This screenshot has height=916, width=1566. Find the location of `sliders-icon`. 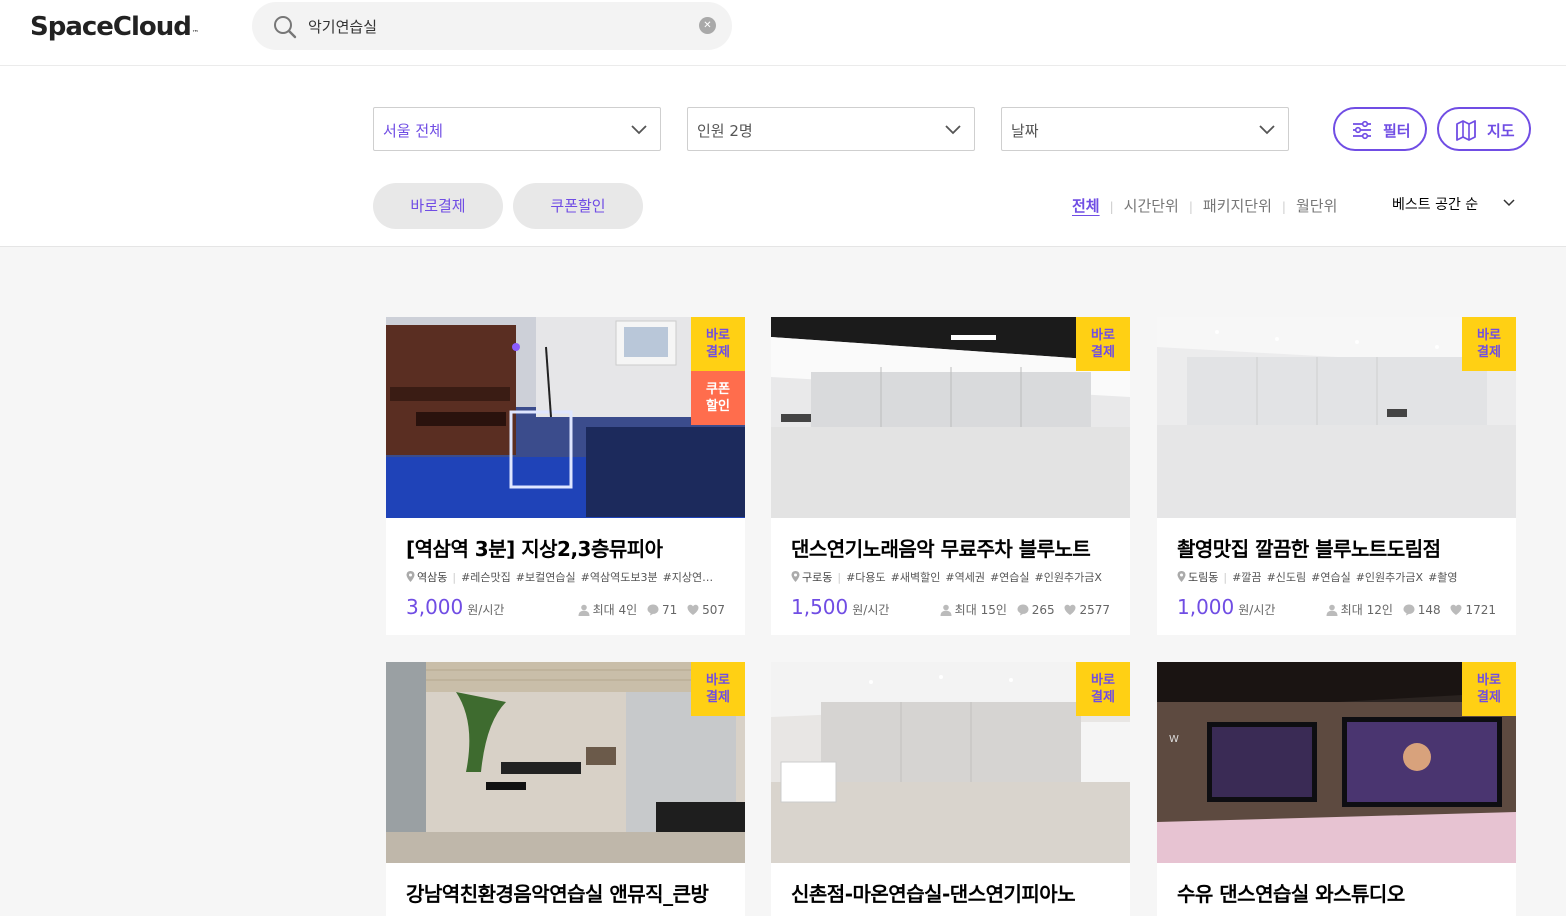

sliders-icon is located at coordinates (1362, 130).